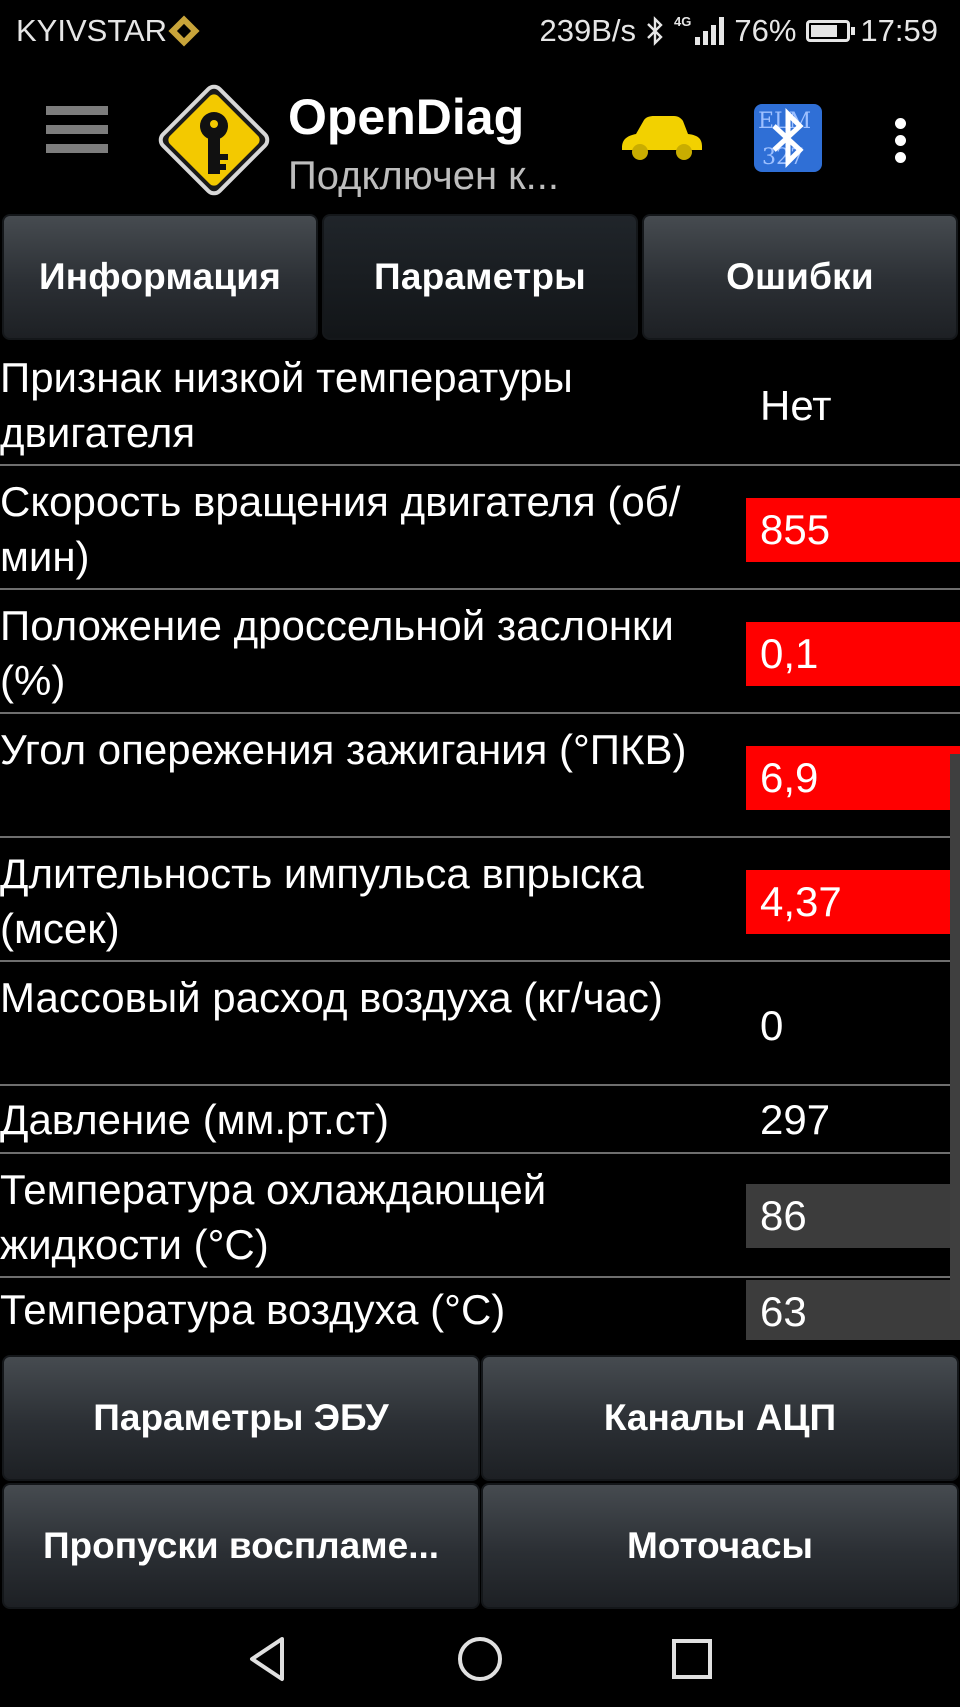 The height and width of the screenshot is (1707, 960). I want to click on ecu-parameters-label: Параметры ЭБУ, so click(241, 1417).